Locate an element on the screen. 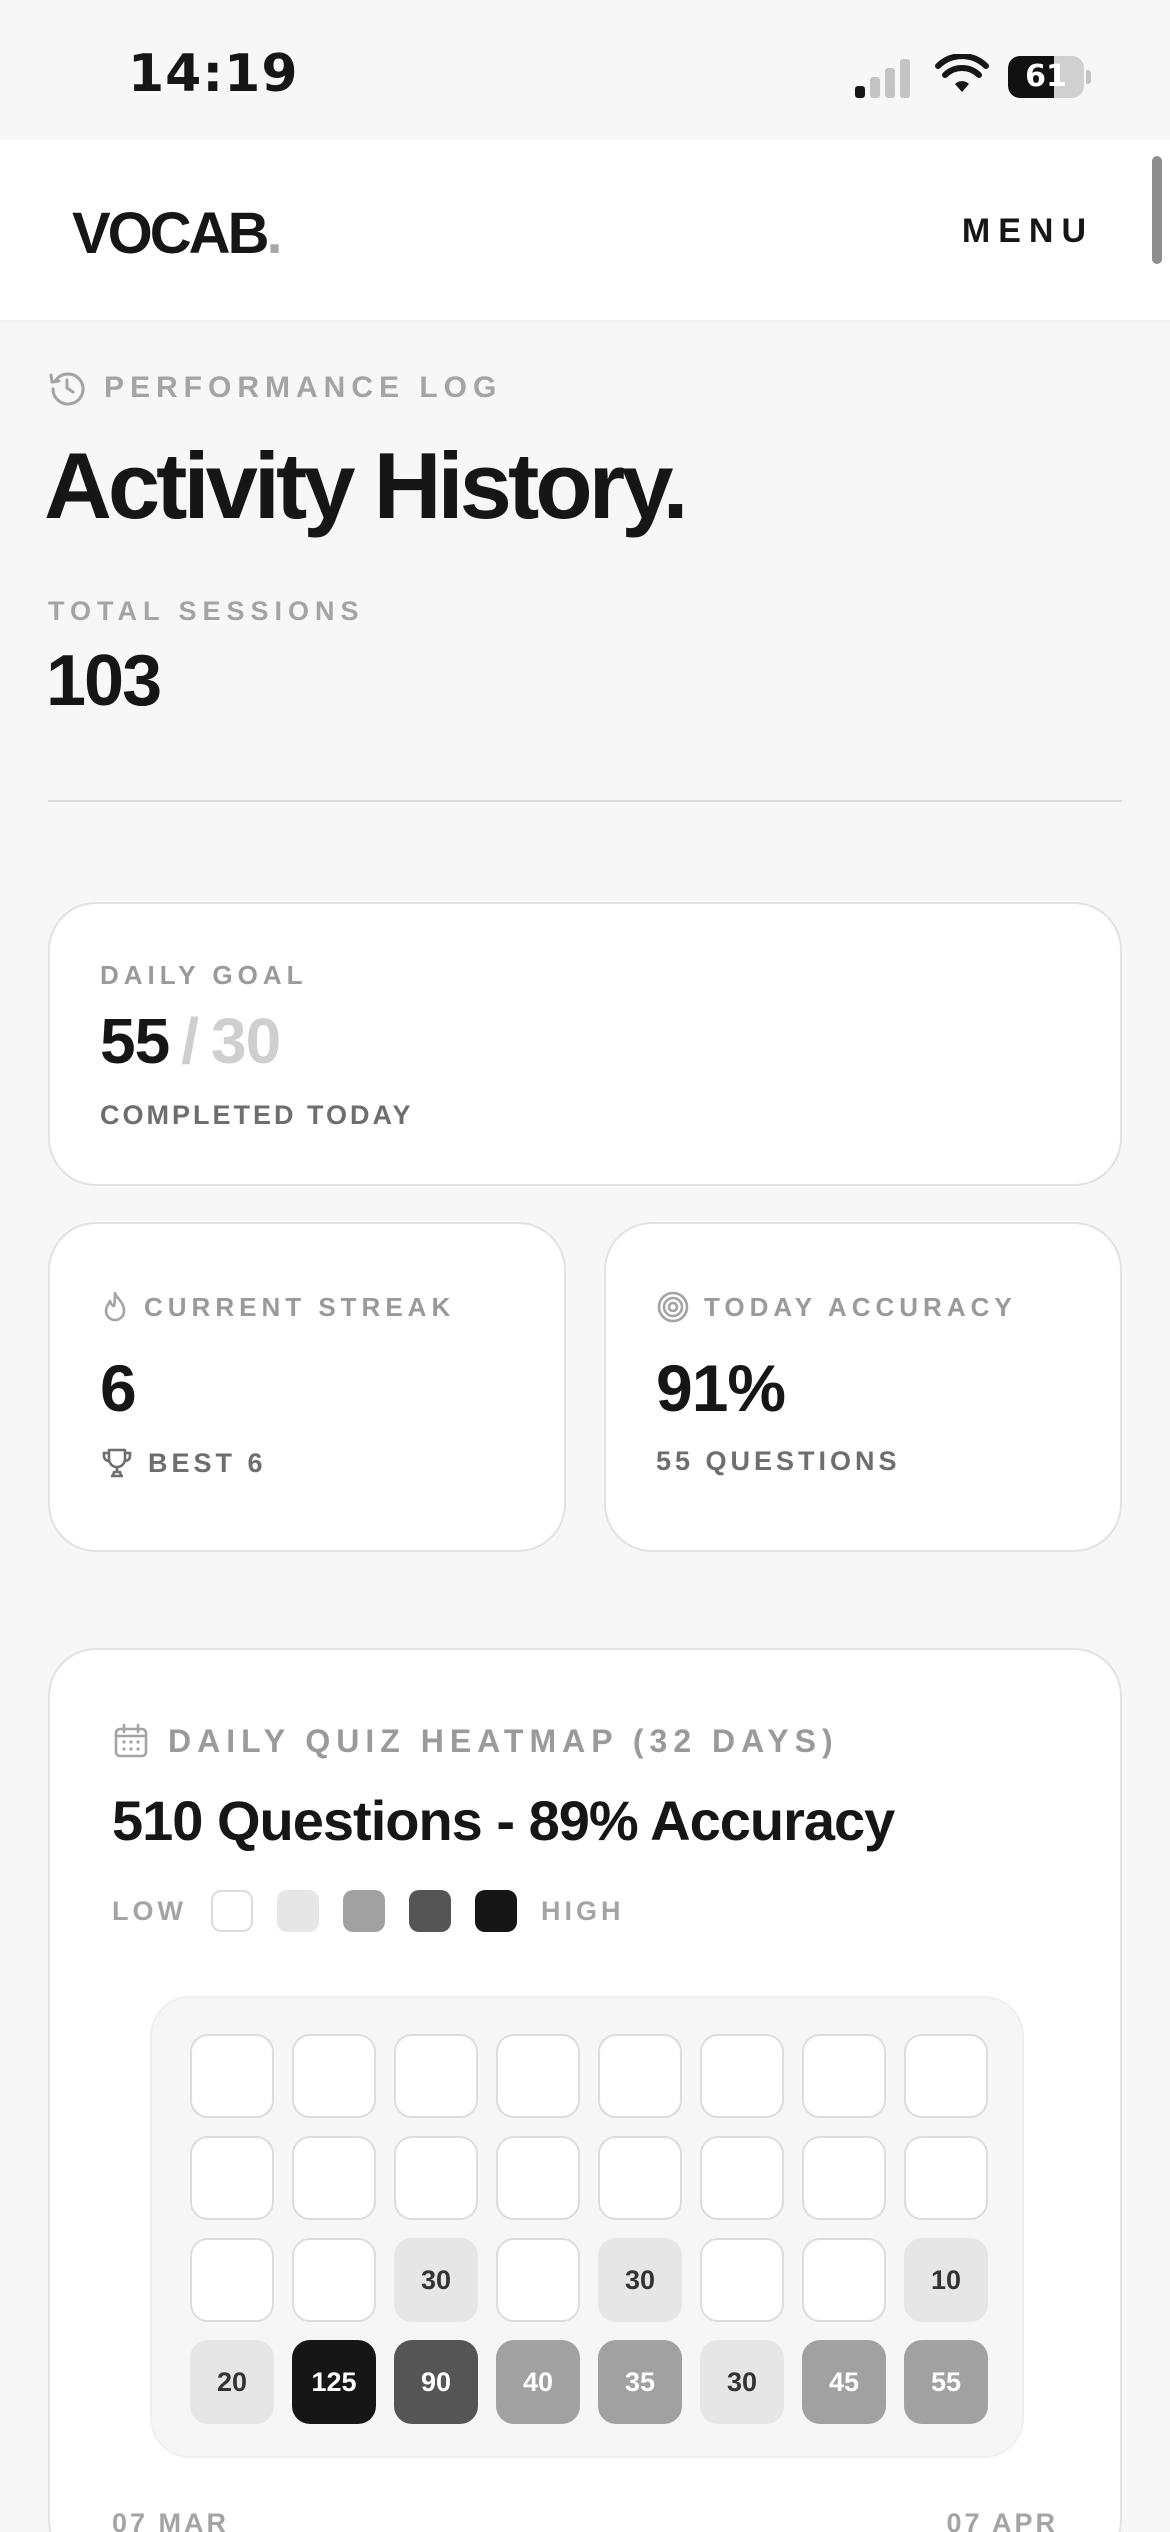  trophy-icon is located at coordinates (117, 1463).